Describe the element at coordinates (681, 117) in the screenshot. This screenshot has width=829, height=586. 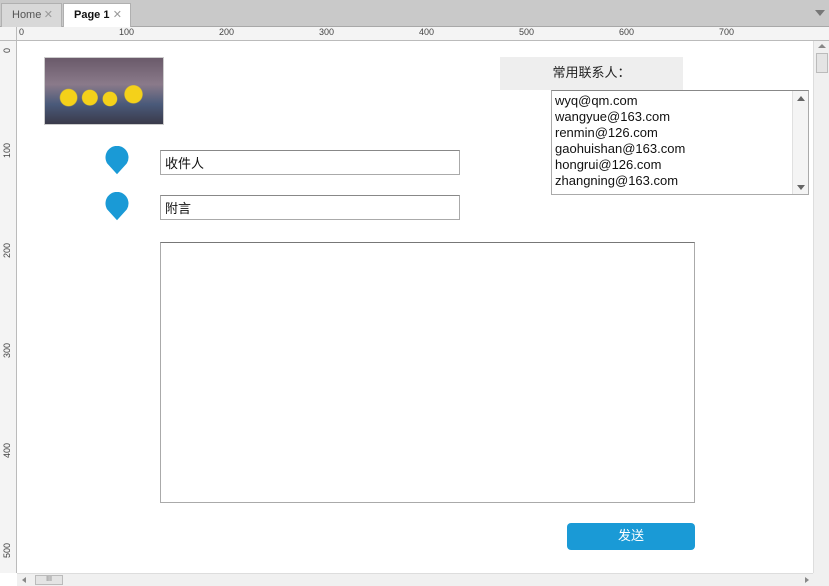
I see `list-item: wangyue@163.com` at that location.